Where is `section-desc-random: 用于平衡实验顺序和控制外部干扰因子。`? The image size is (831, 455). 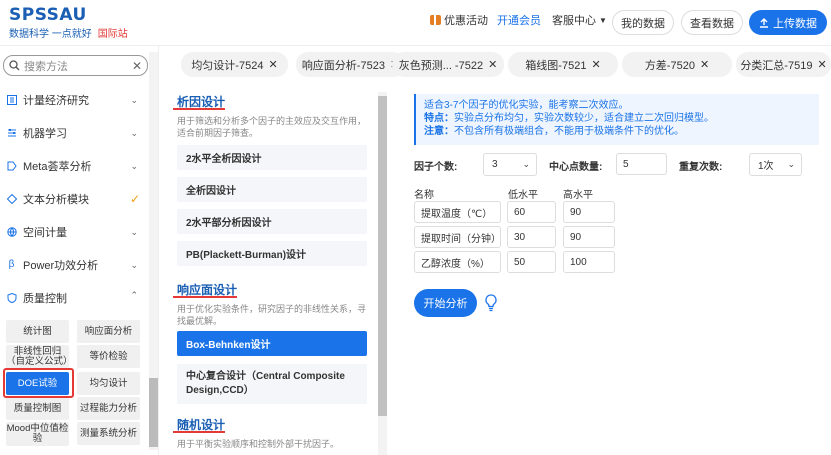
section-desc-random: 用于平衡实验顺序和控制外部干扰因子。 is located at coordinates (258, 444).